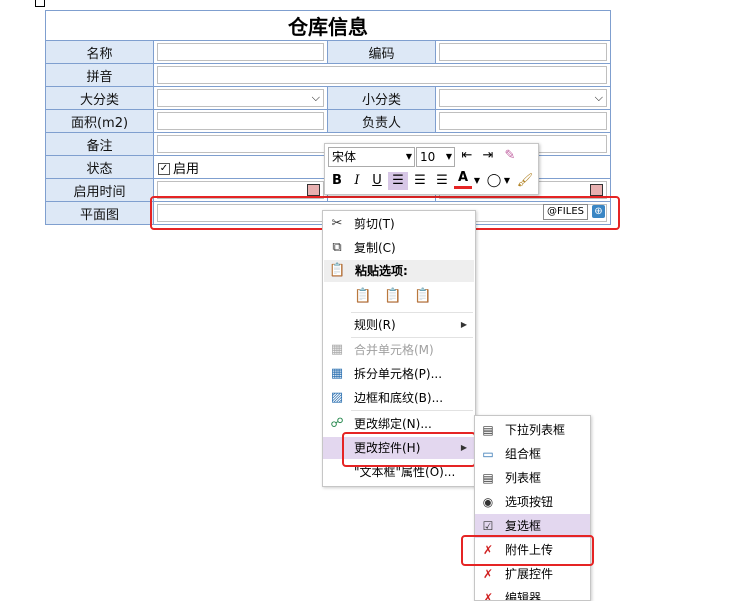 Image resolution: width=746 pixels, height=601 pixels. I want to click on code-field, so click(523, 52).